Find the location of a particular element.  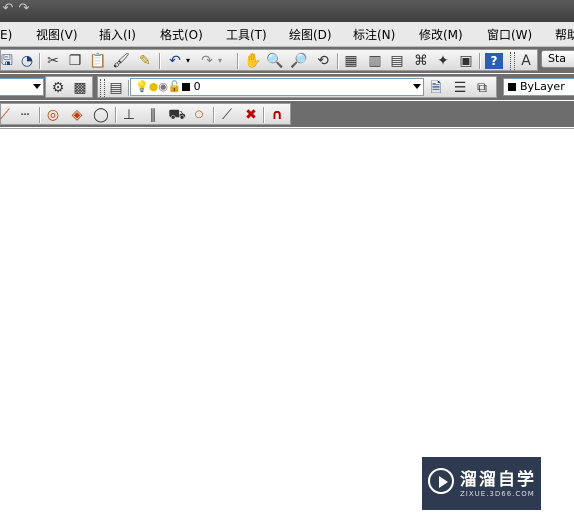

match-properties-icon: 🖌 is located at coordinates (121, 61).